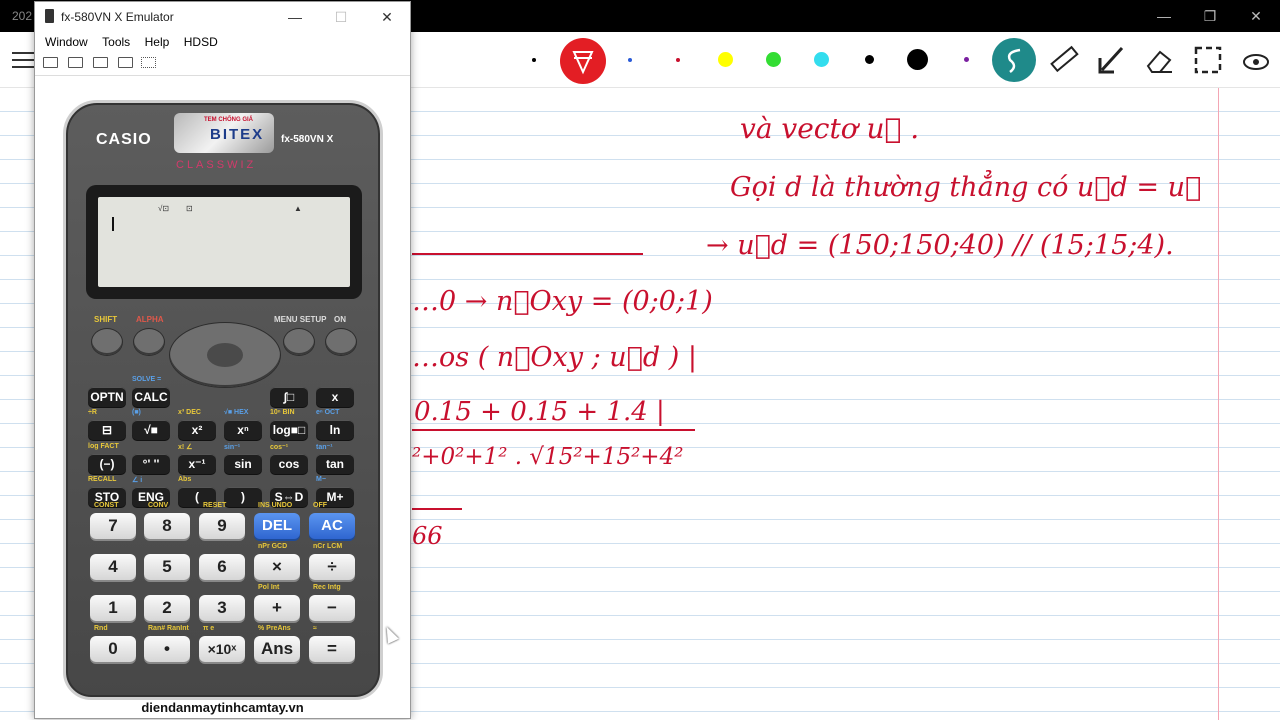 The height and width of the screenshot is (720, 1280). Describe the element at coordinates (22, 16) in the screenshot. I see `background-title: 202` at that location.